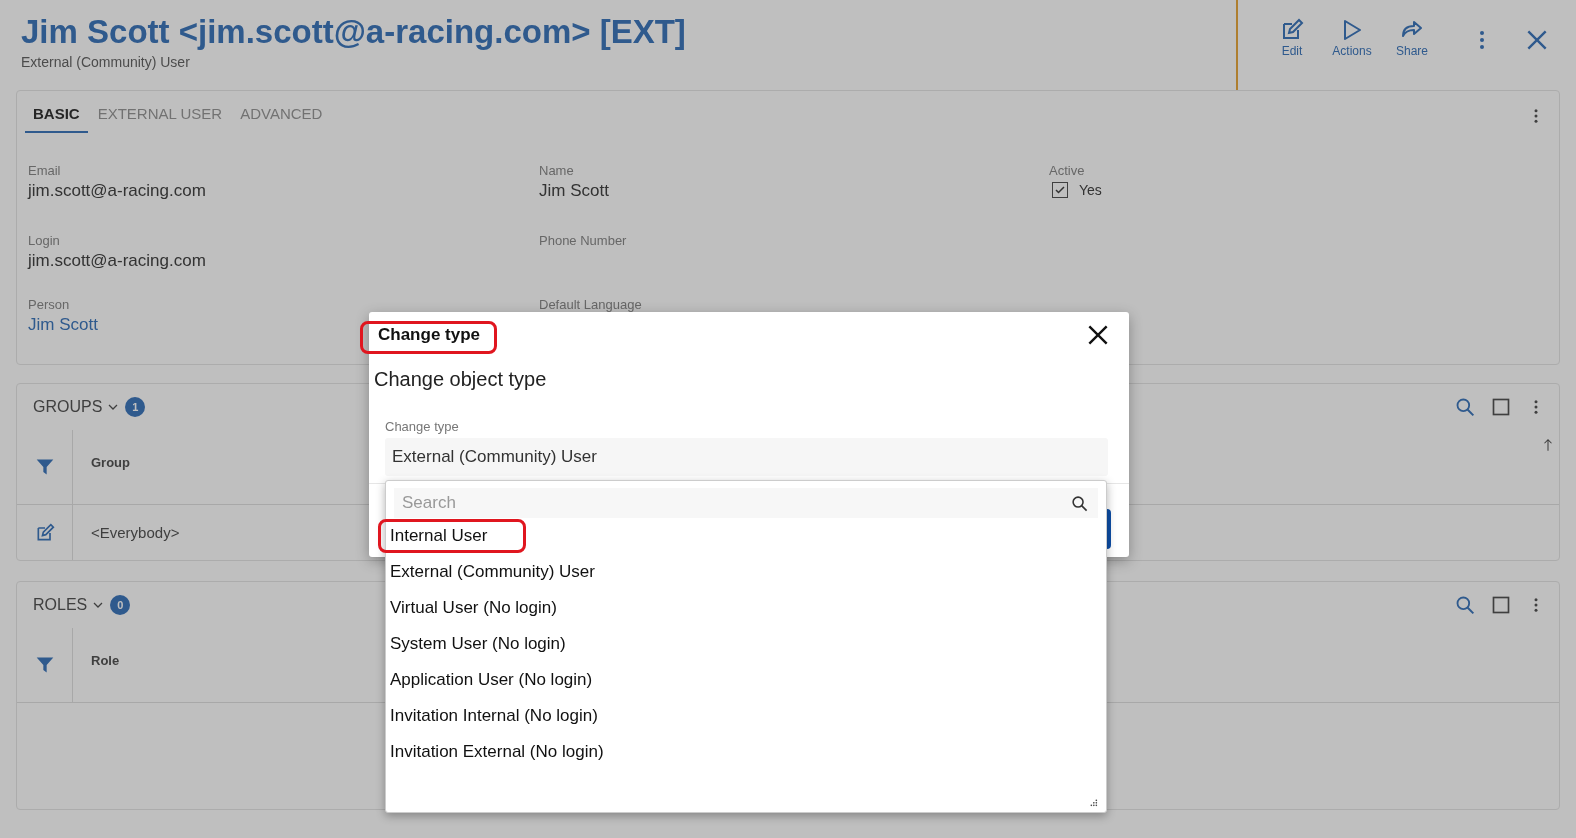  I want to click on field-label: Email, so click(45, 170).